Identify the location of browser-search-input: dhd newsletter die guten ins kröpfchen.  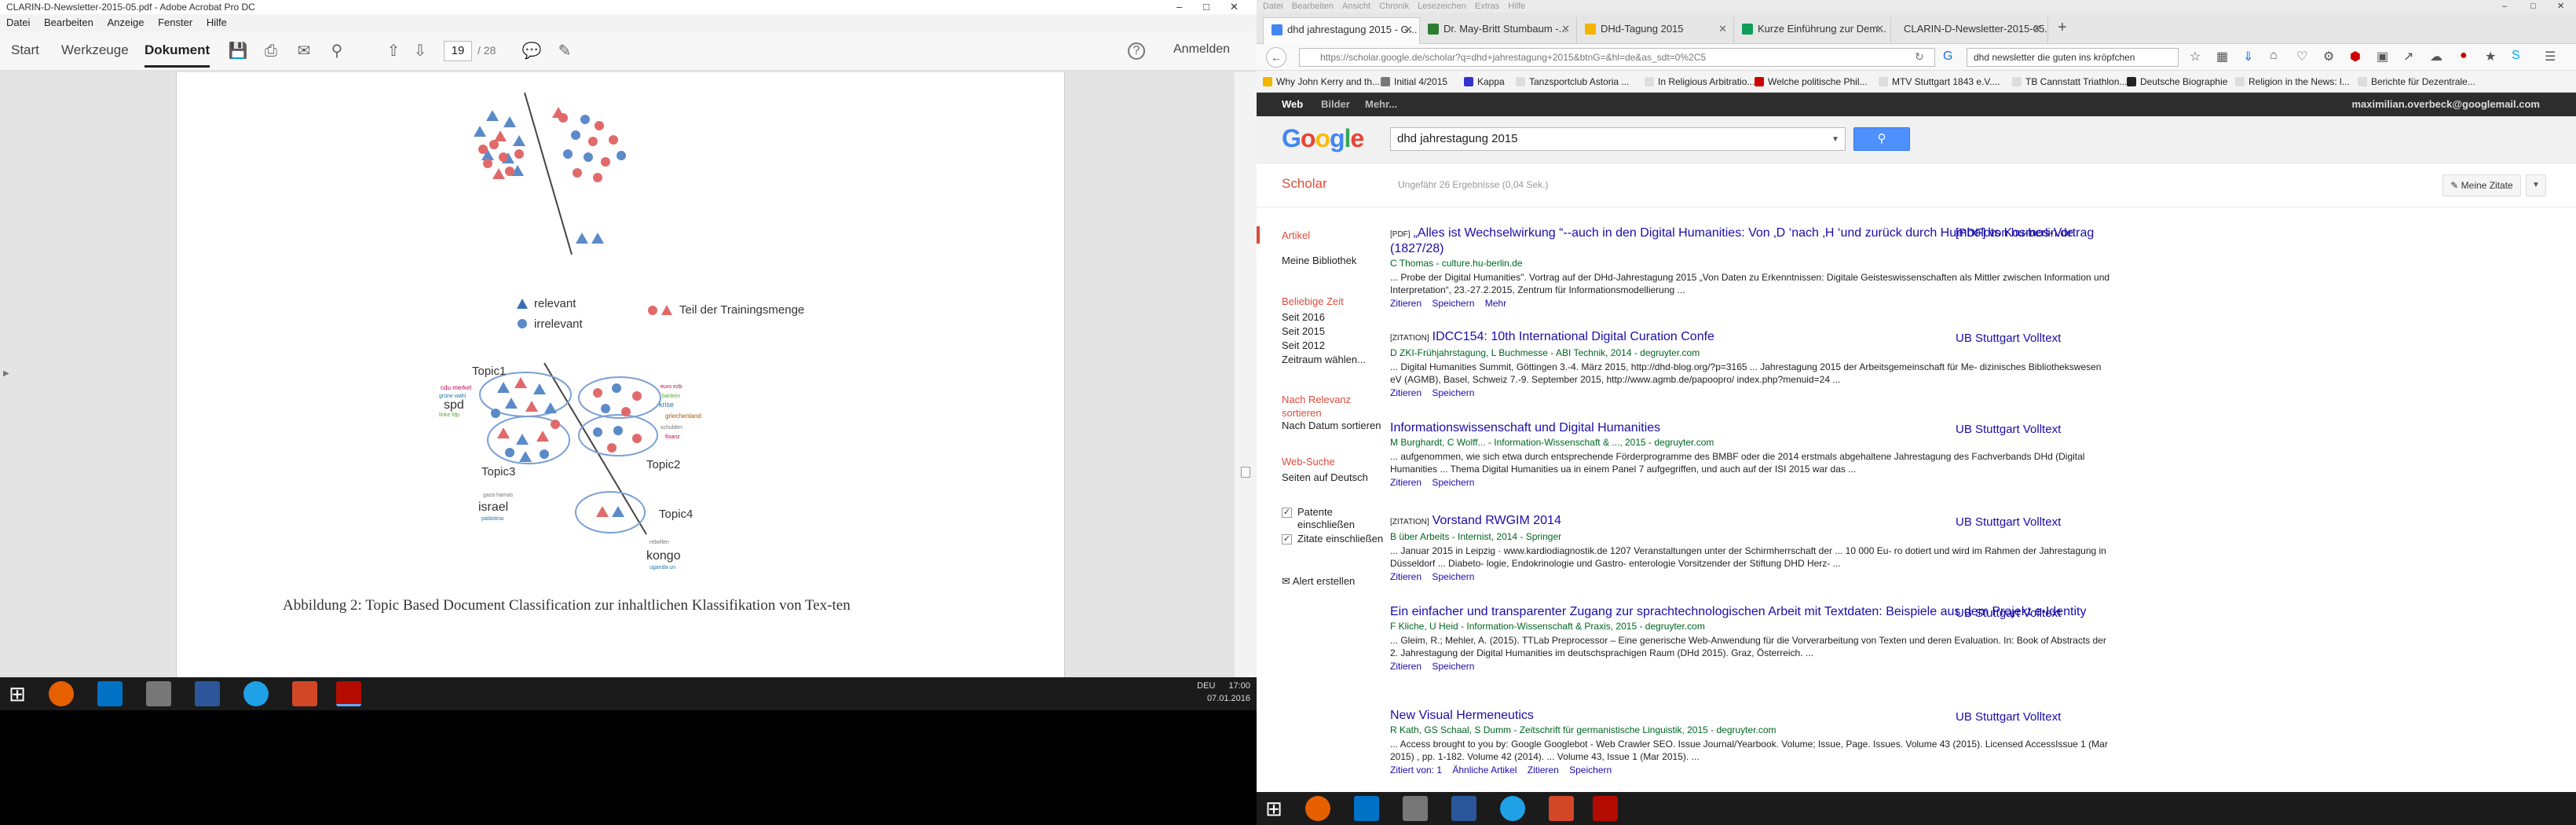
(2073, 57).